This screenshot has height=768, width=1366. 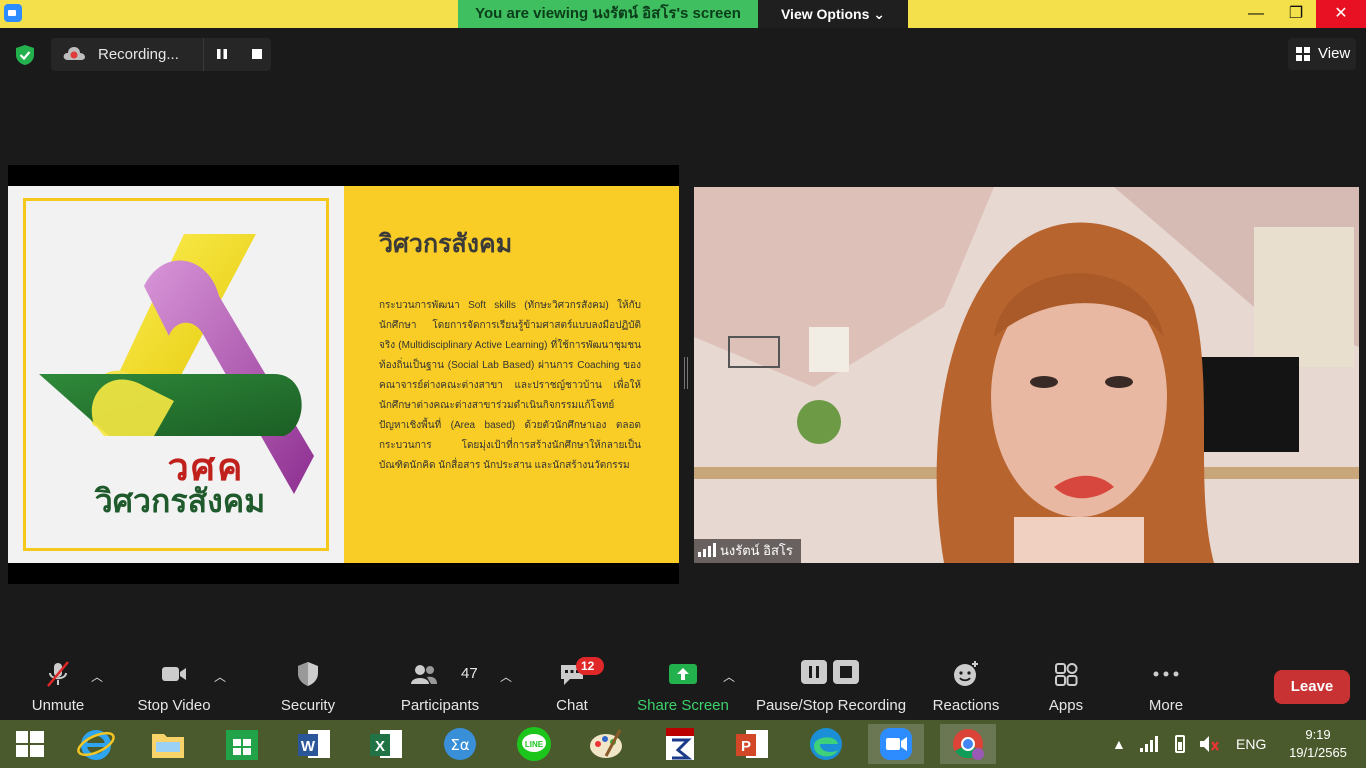 I want to click on taskbar-clock: 9:19 19/1/2565, so click(x=1318, y=744).